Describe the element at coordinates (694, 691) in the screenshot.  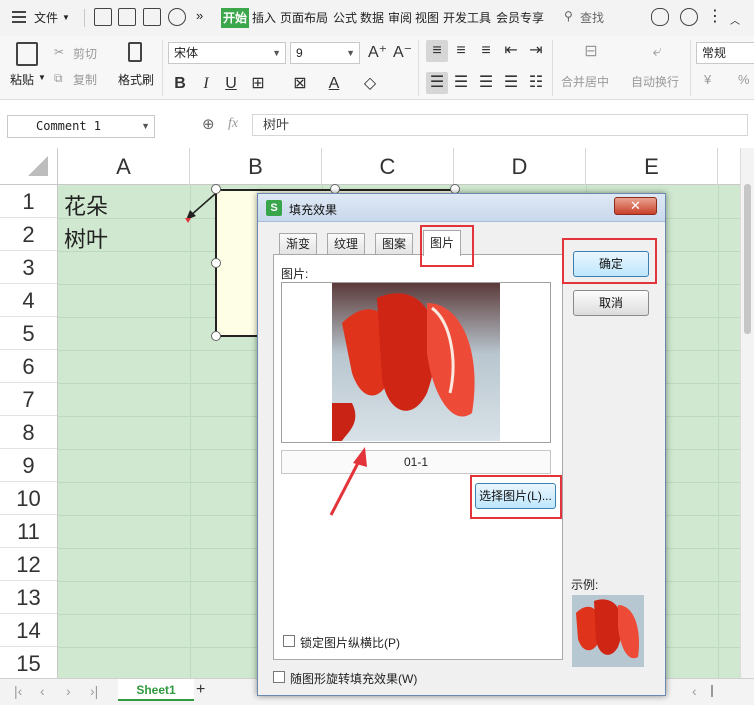
I see `scroll-left-icon: ‹` at that location.